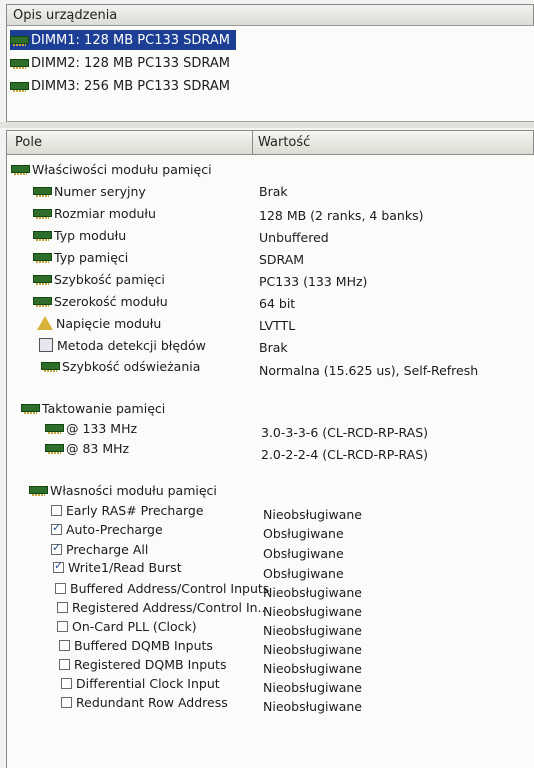  Describe the element at coordinates (345, 432) in the screenshot. I see `property-value: 3.0-3-3-6 (CL-RCD-RP-RAS)` at that location.